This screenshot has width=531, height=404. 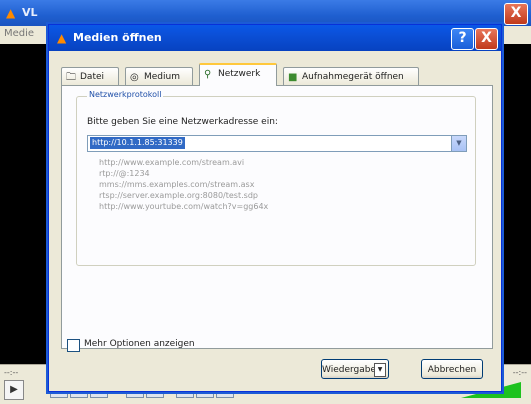 What do you see at coordinates (178, 195) in the screenshot?
I see `example-line: rtsp://server.example.org:8080/test.sdp` at bounding box center [178, 195].